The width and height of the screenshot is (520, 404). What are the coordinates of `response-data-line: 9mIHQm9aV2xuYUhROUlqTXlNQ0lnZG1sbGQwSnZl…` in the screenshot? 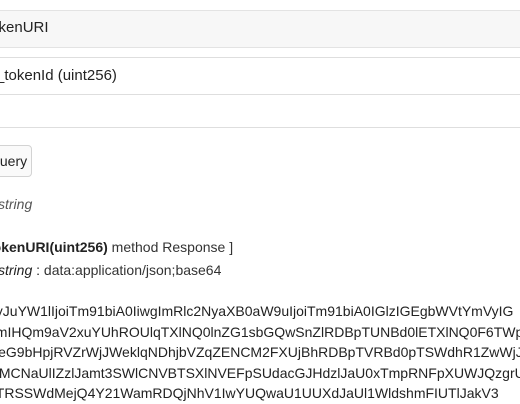 It's located at (260, 331).